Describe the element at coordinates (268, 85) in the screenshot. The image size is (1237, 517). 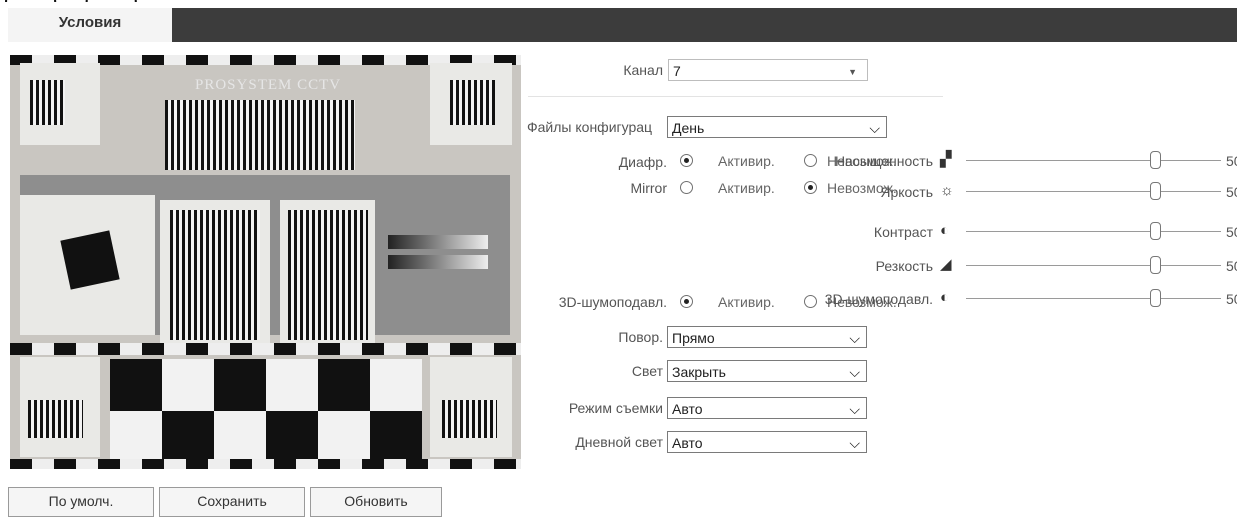
I see `preview-logo: PROSYSTEM CCTV` at that location.